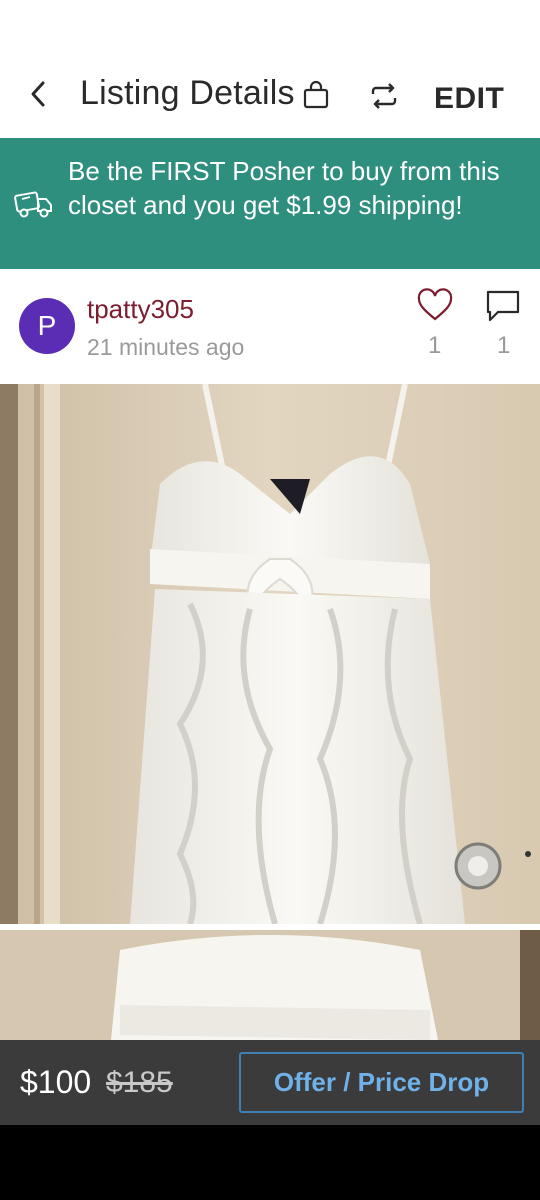  What do you see at coordinates (34, 205) in the screenshot?
I see `shipping-truck-icon` at bounding box center [34, 205].